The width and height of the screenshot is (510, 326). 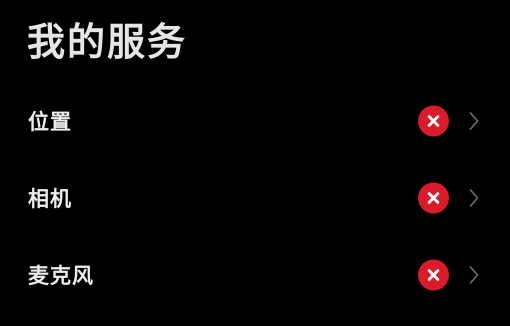 I want to click on service-label: 相机, so click(x=50, y=198).